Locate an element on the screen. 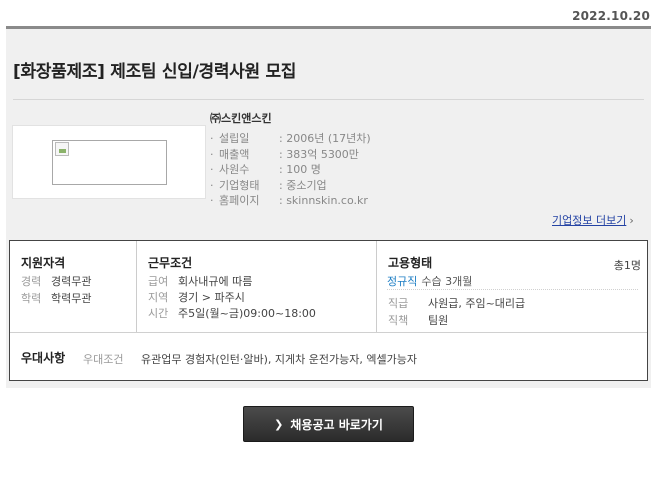 The height and width of the screenshot is (480, 658). company-info-more-link: 기업정보 더보기 › is located at coordinates (593, 220).